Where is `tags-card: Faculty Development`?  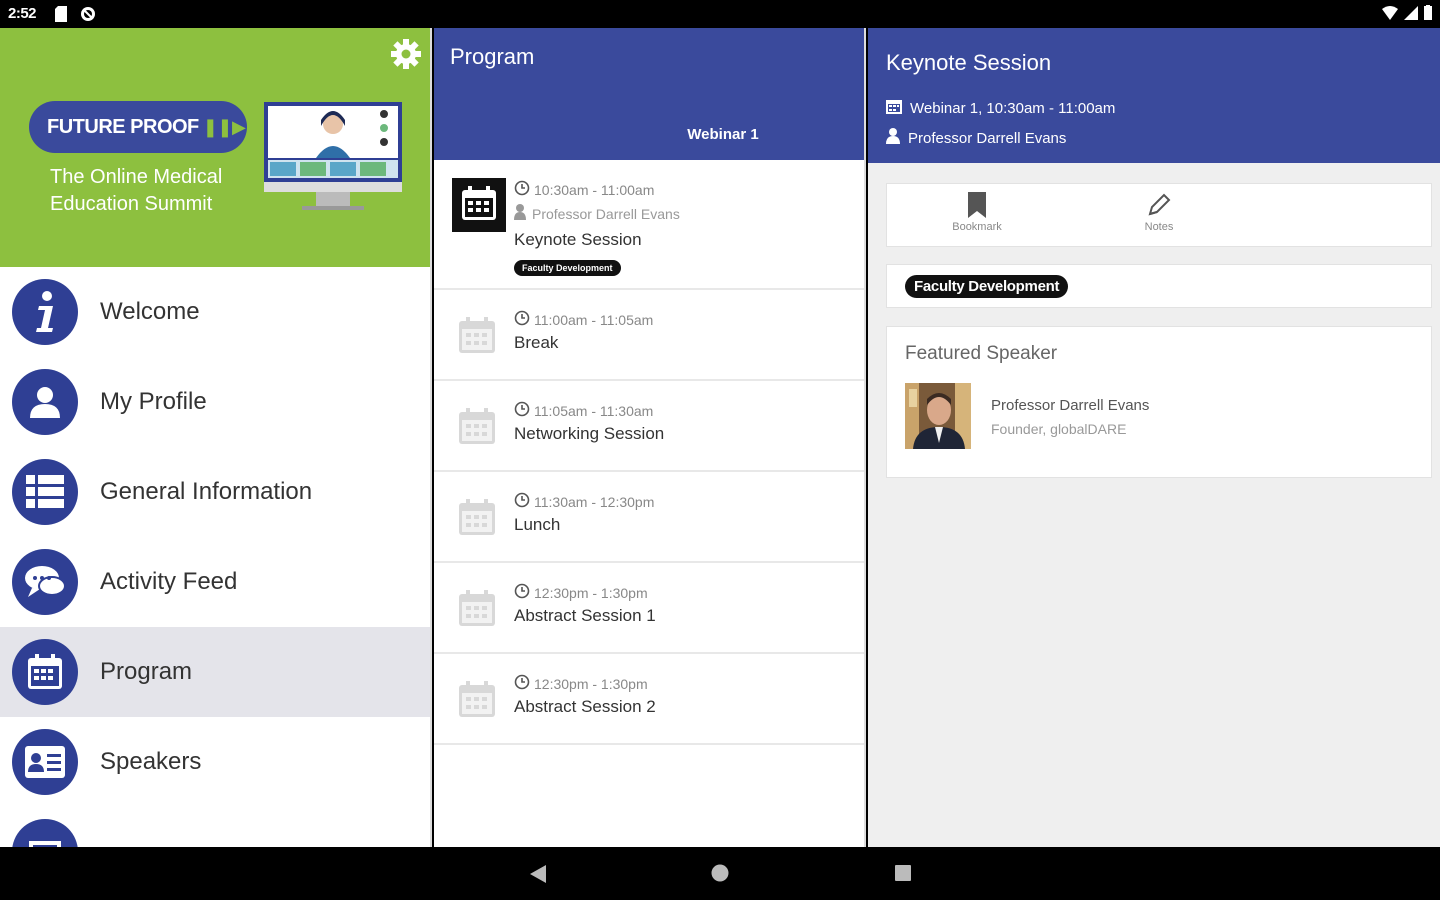
tags-card: Faculty Development is located at coordinates (1159, 286).